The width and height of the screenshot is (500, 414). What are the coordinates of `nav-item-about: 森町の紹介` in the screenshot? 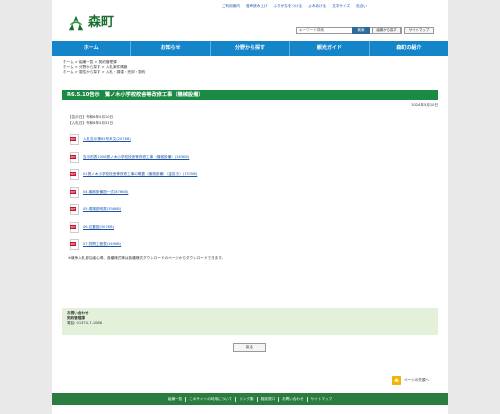 It's located at (409, 48).